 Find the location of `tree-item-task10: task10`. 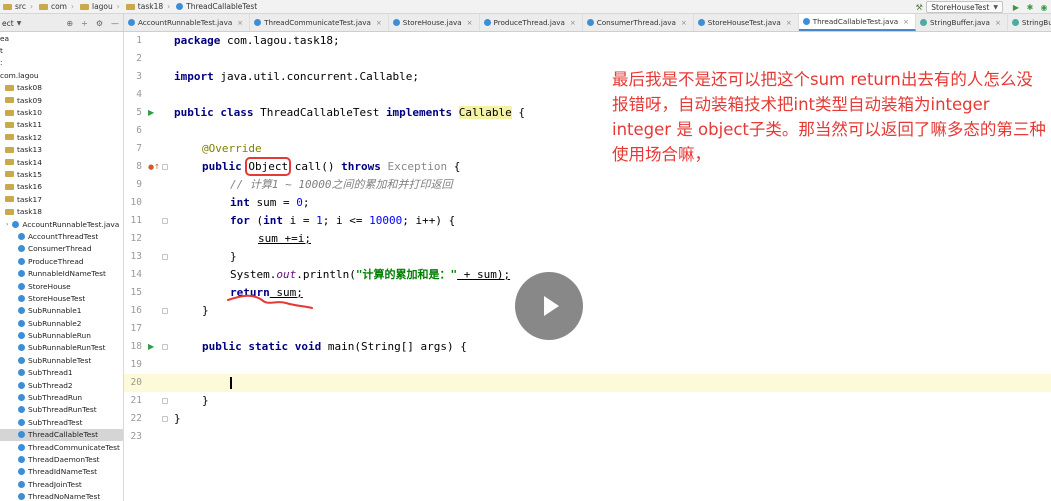

tree-item-task10: task10 is located at coordinates (61, 112).